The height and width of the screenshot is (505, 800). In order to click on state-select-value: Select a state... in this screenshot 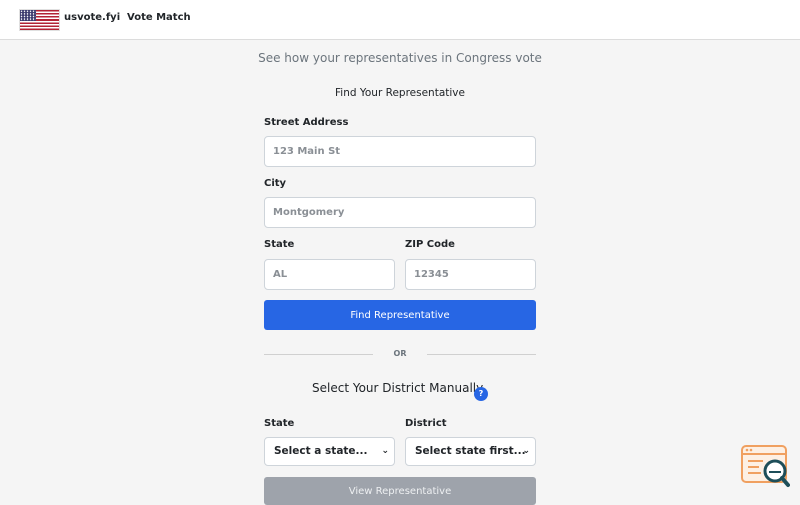, I will do `click(321, 451)`.